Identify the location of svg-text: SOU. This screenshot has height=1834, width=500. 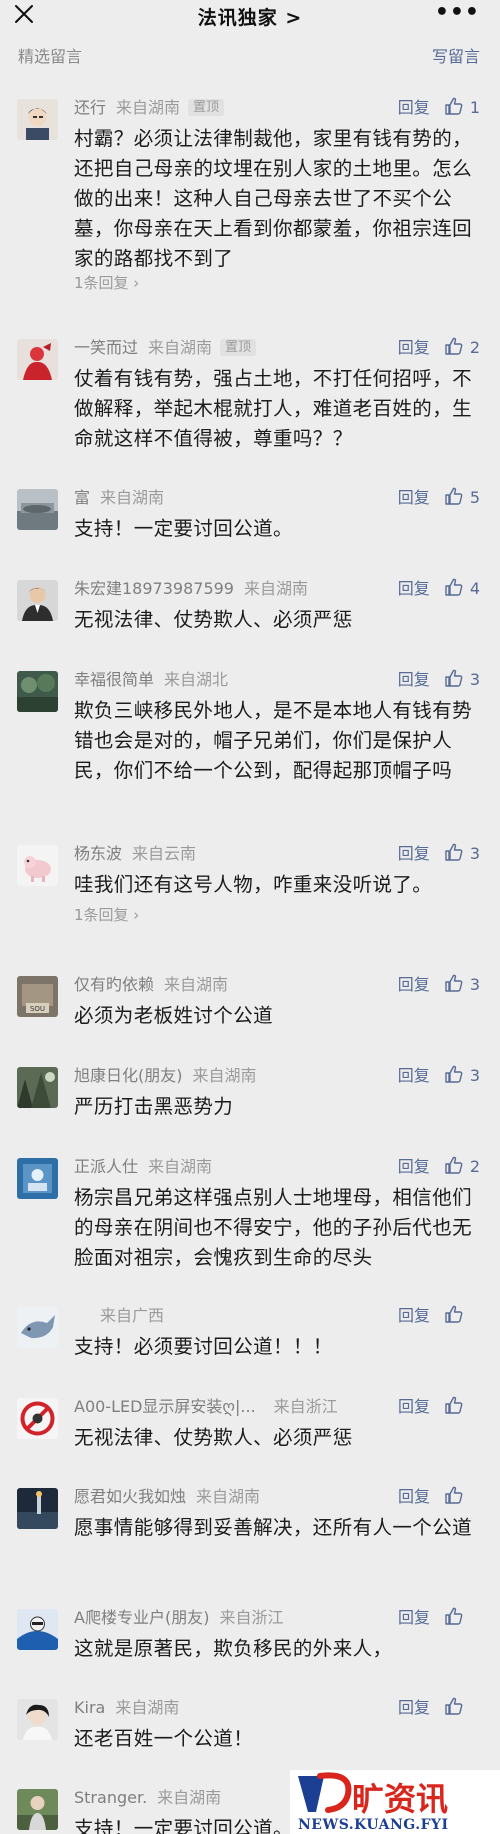
(37, 1009).